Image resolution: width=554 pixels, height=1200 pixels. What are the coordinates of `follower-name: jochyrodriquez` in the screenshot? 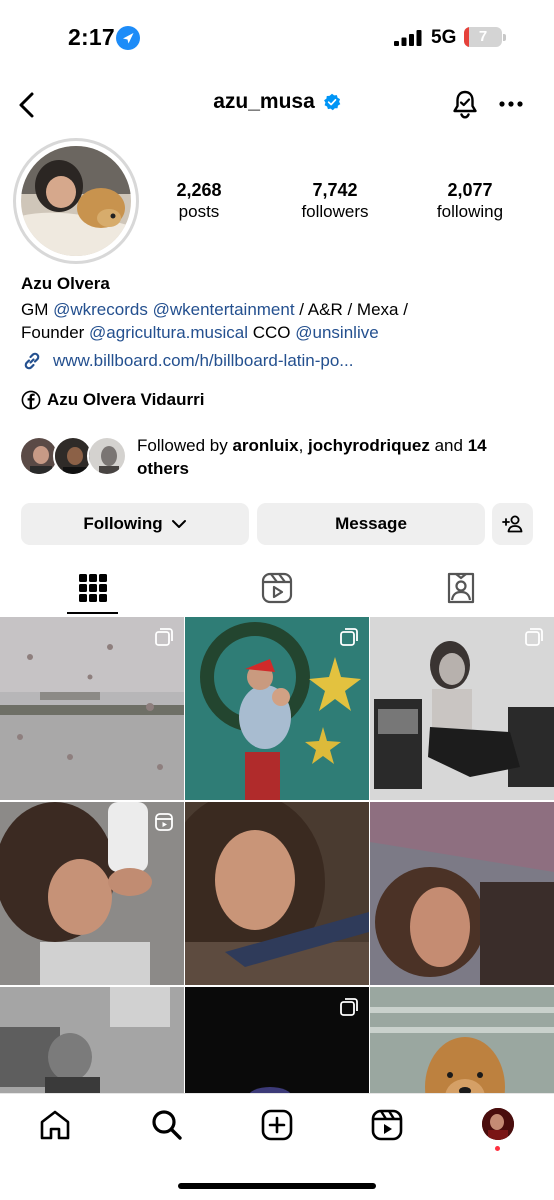 It's located at (369, 445).